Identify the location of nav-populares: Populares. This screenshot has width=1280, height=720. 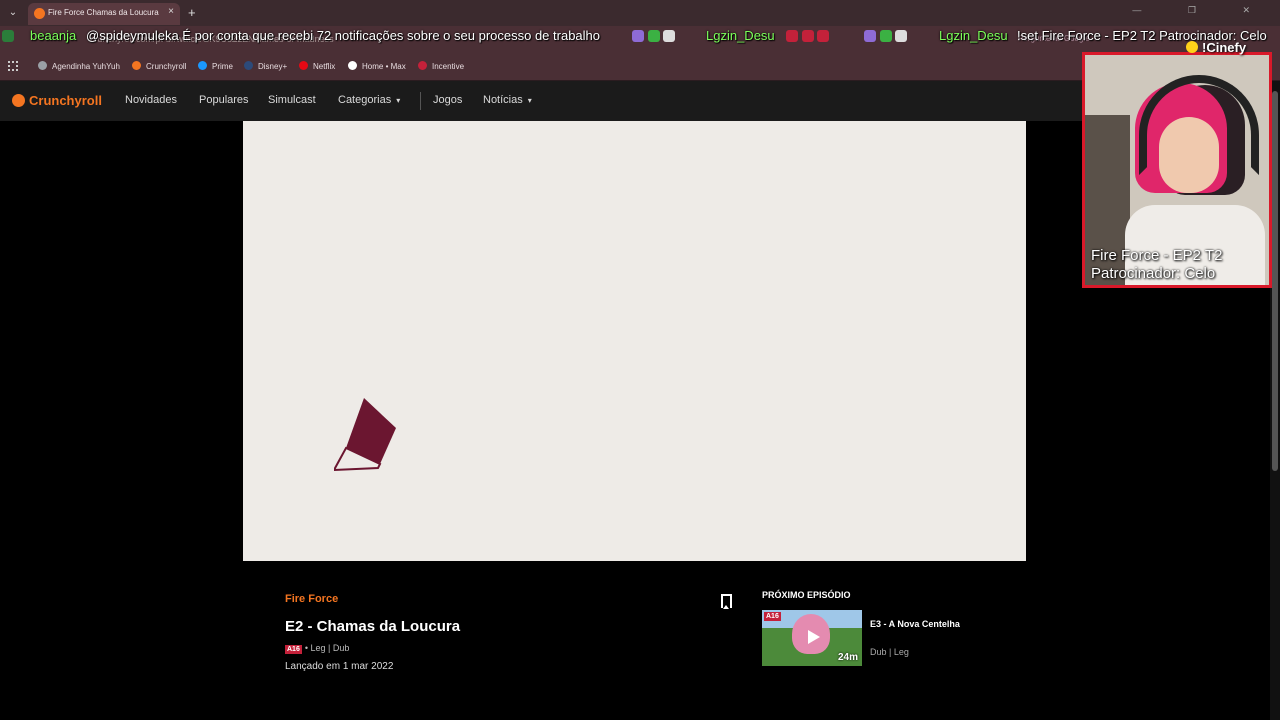
(224, 100).